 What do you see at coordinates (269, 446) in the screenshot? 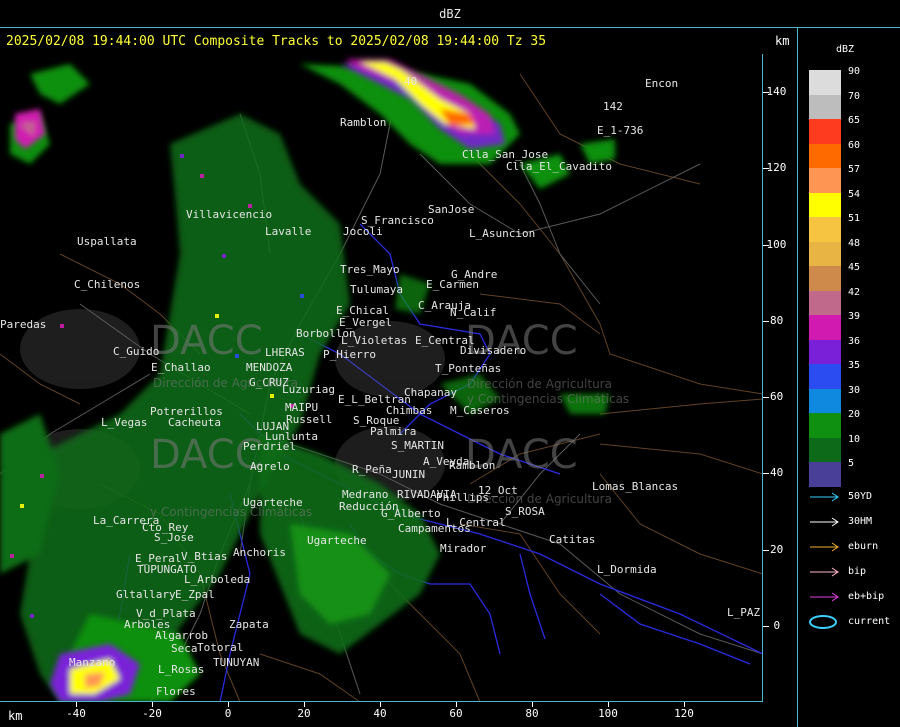
I see `place-label: Perdriel` at bounding box center [269, 446].